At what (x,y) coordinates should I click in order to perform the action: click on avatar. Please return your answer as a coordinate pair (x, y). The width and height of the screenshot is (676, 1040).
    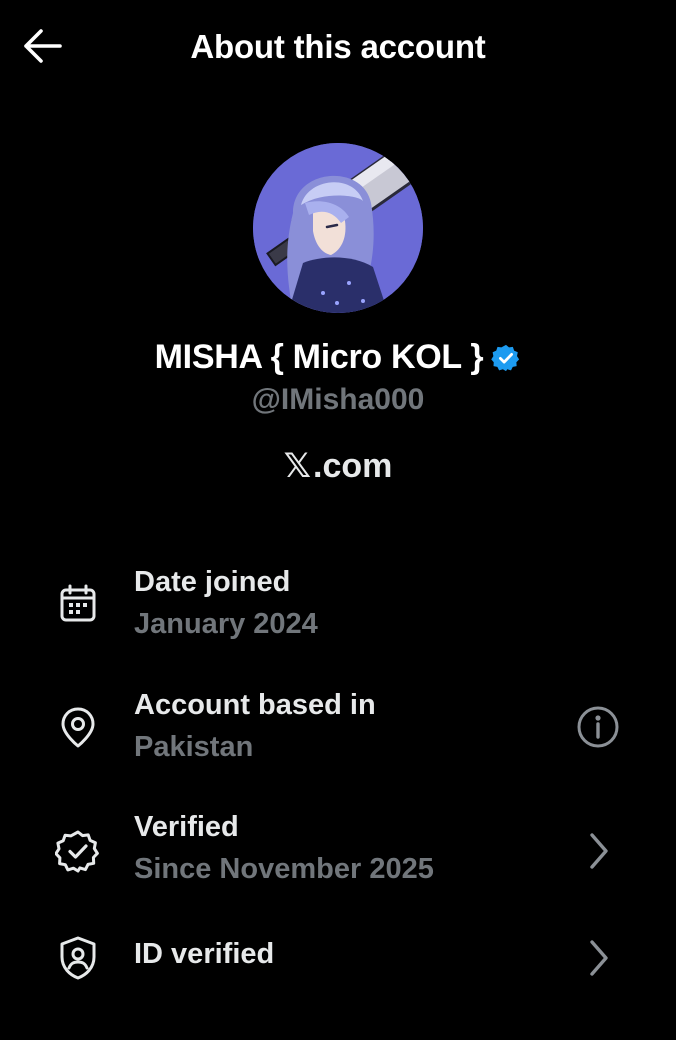
    Looking at the image, I should click on (338, 228).